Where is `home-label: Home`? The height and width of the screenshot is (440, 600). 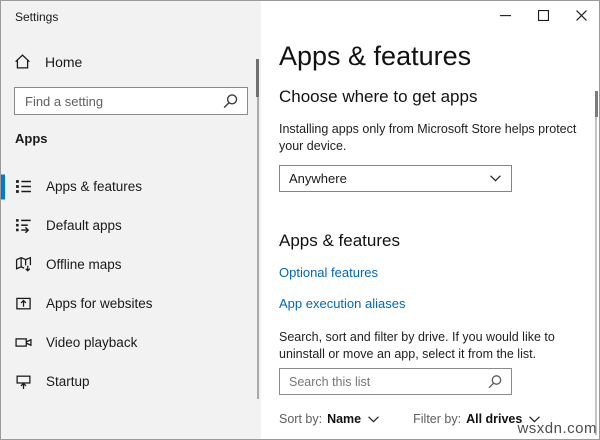
home-label: Home is located at coordinates (64, 61).